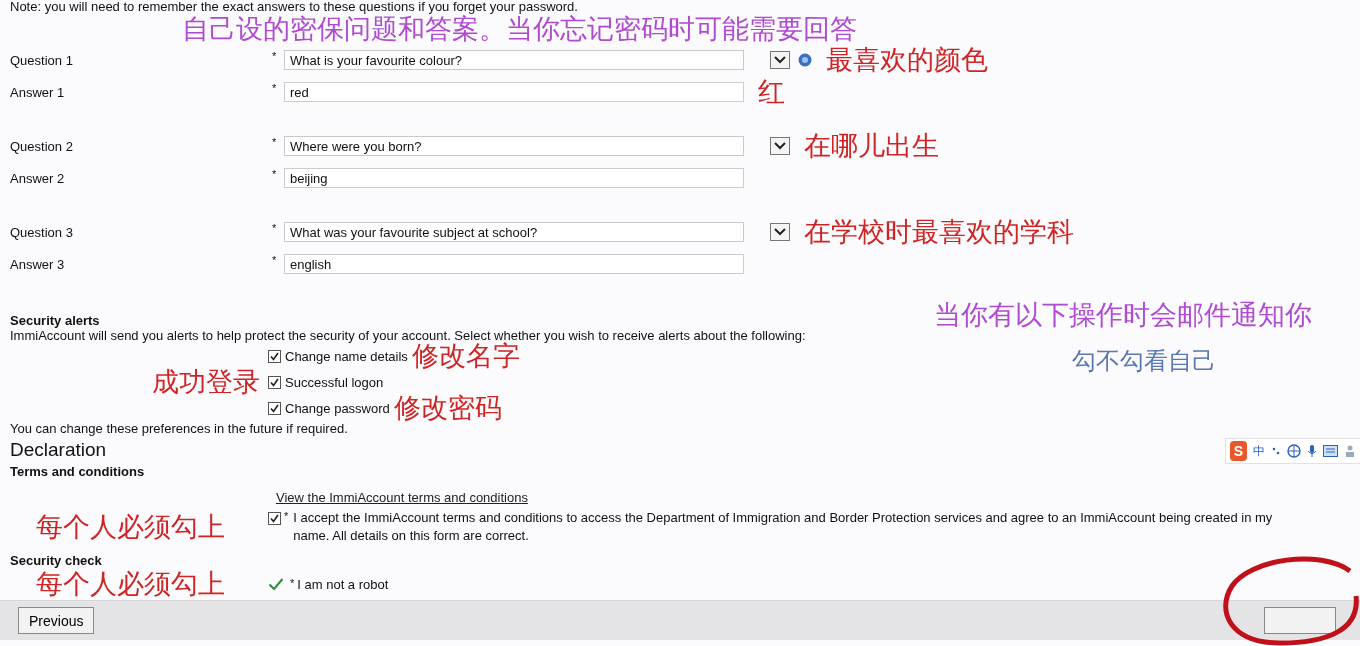 This screenshot has height=646, width=1360. I want to click on ime-logo: S, so click(1238, 451).